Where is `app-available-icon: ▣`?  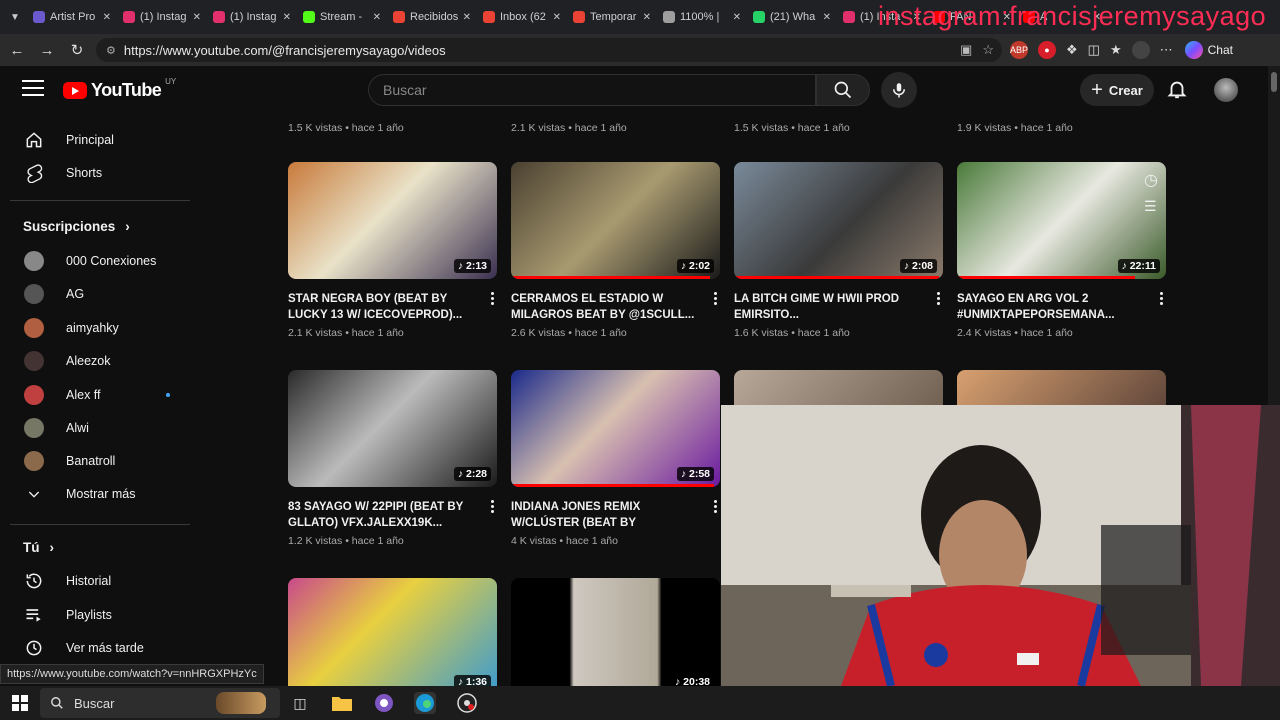 app-available-icon: ▣ is located at coordinates (966, 50).